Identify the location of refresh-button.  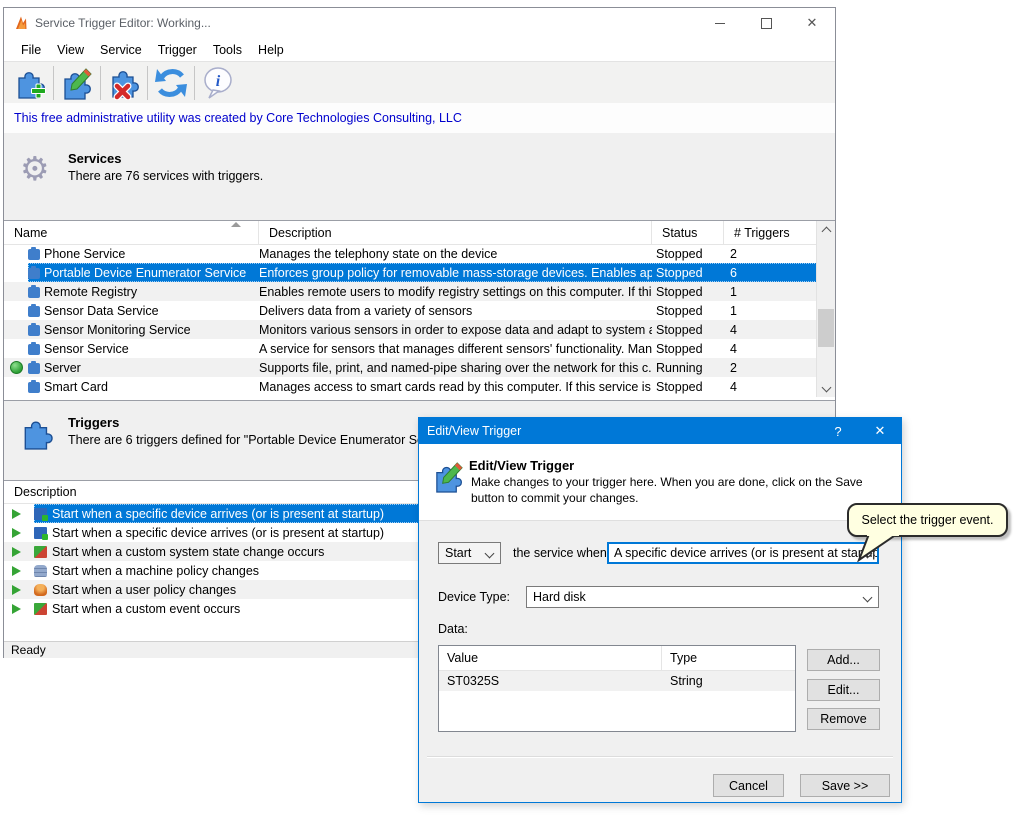
(171, 83).